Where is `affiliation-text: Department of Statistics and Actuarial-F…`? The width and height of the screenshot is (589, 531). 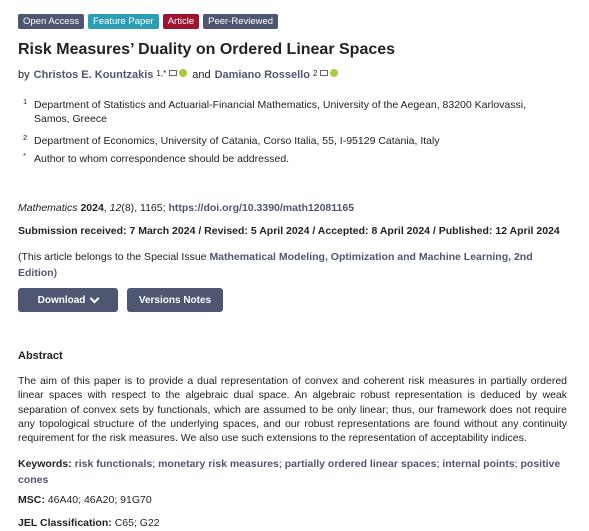
affiliation-text: Department of Statistics and Actuarial-F… is located at coordinates (280, 112).